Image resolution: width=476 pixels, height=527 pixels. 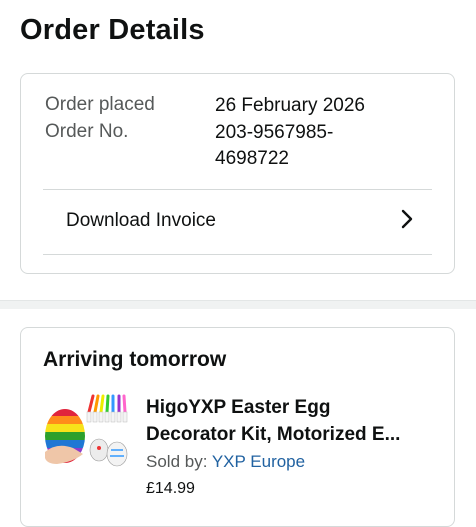 What do you see at coordinates (237, 221) in the screenshot?
I see `download-invoice-row: Download Invoice` at bounding box center [237, 221].